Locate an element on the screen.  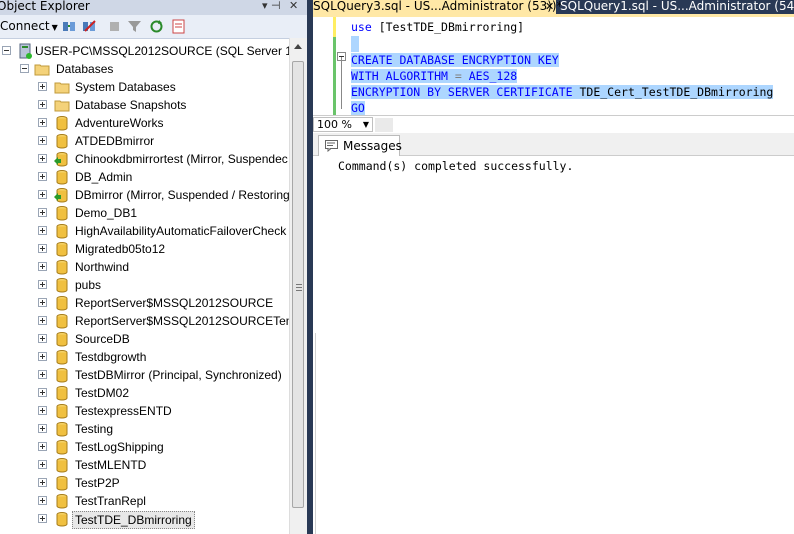
disconnect-icon is located at coordinates (89, 26).